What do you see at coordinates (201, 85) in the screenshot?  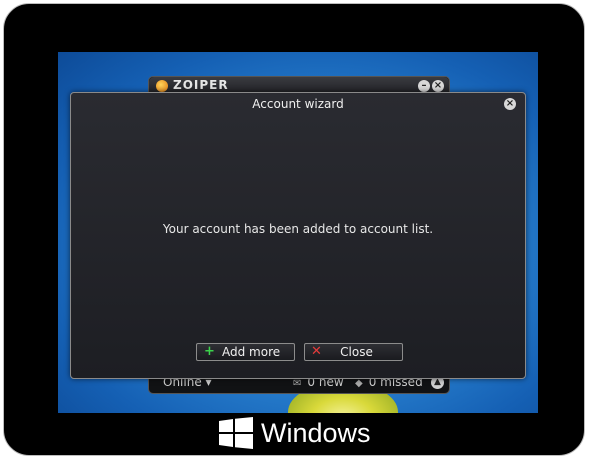 I see `zoiper-logo-text: ZOIPER` at bounding box center [201, 85].